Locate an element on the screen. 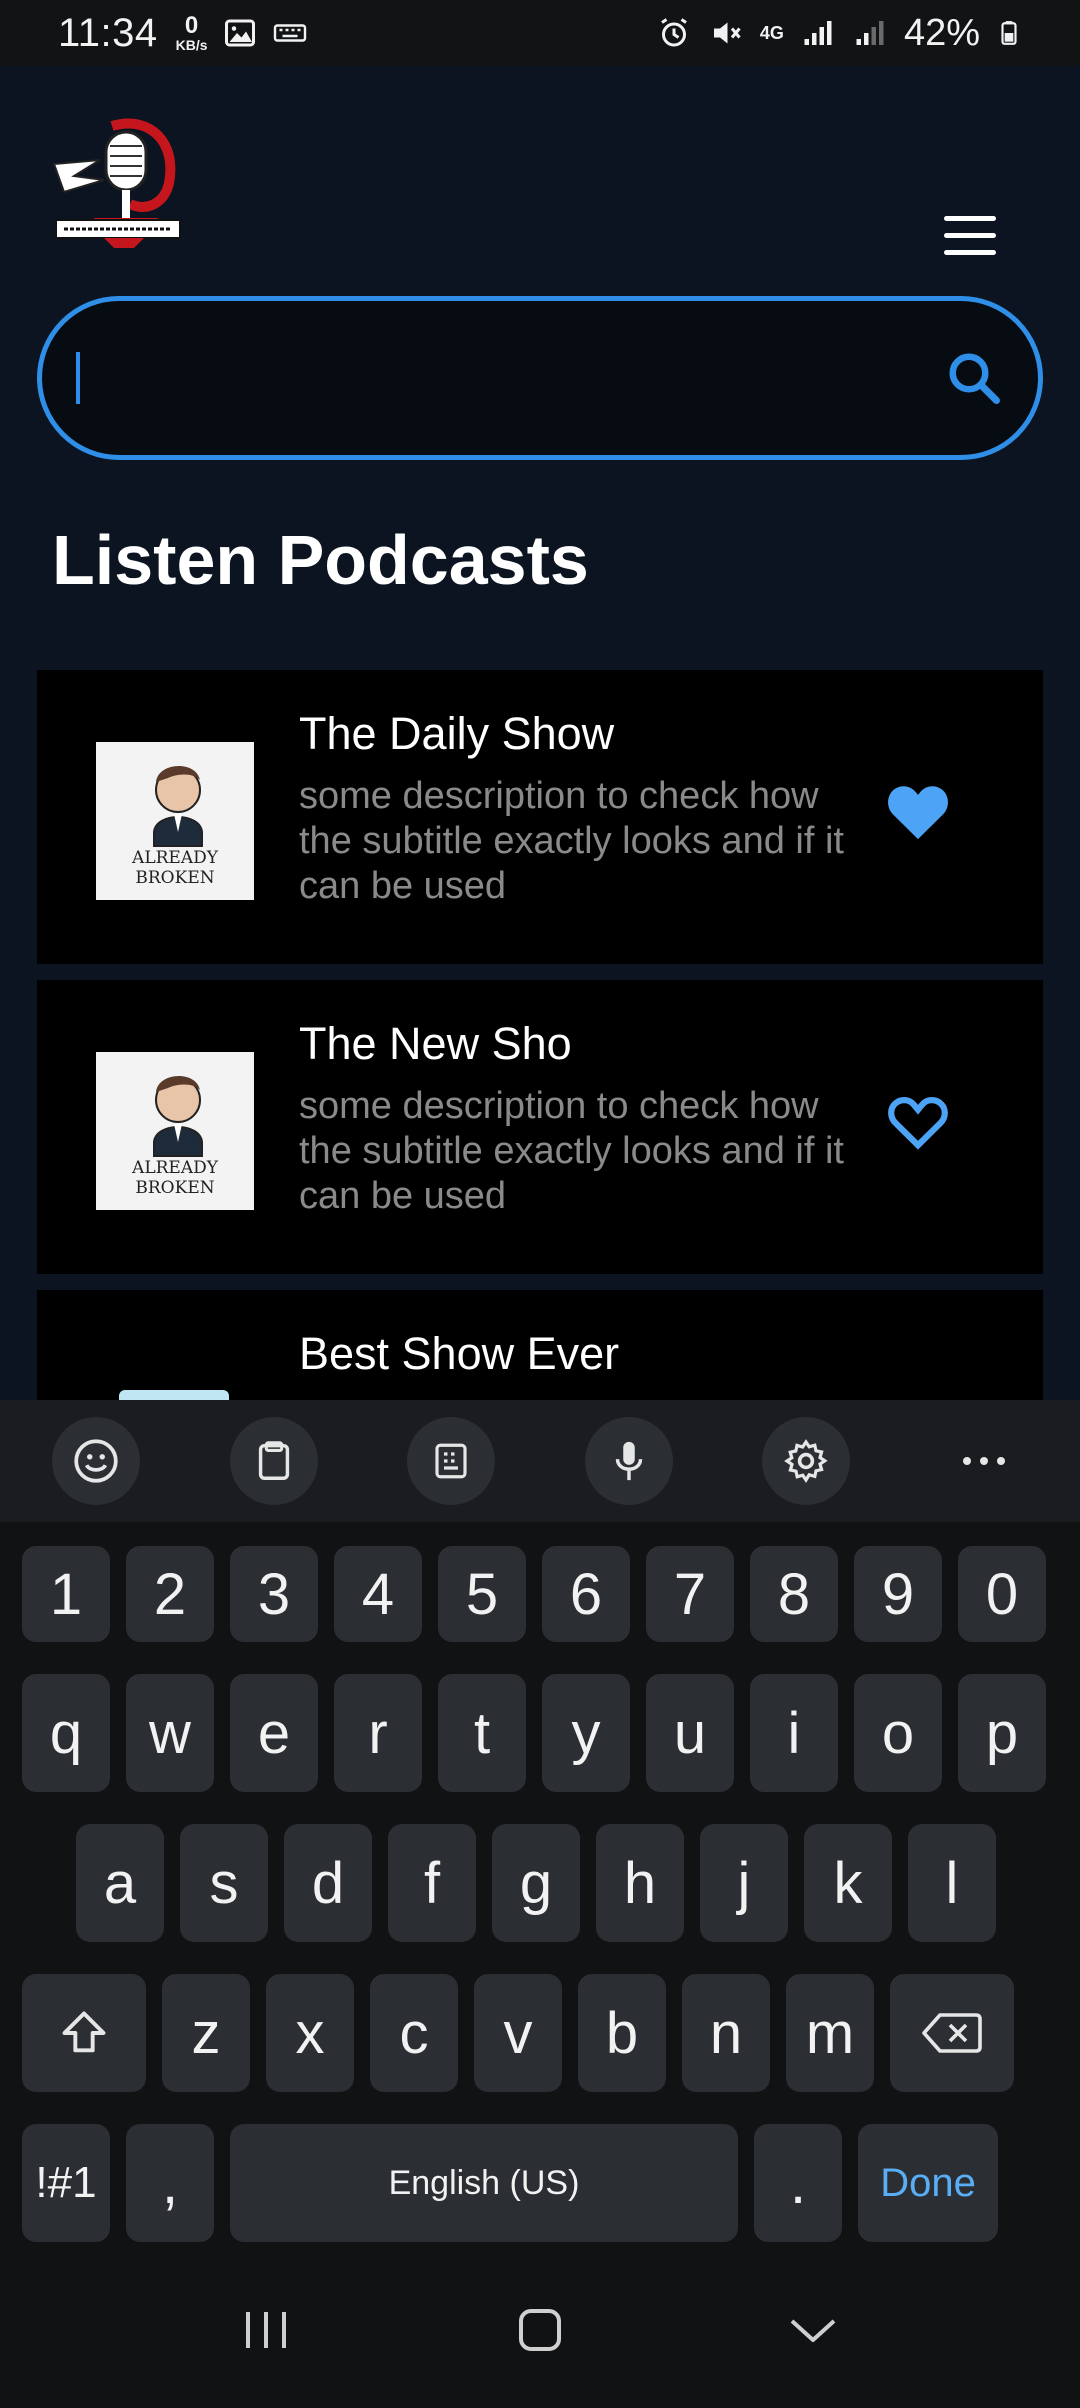  settings-icon is located at coordinates (806, 1461).